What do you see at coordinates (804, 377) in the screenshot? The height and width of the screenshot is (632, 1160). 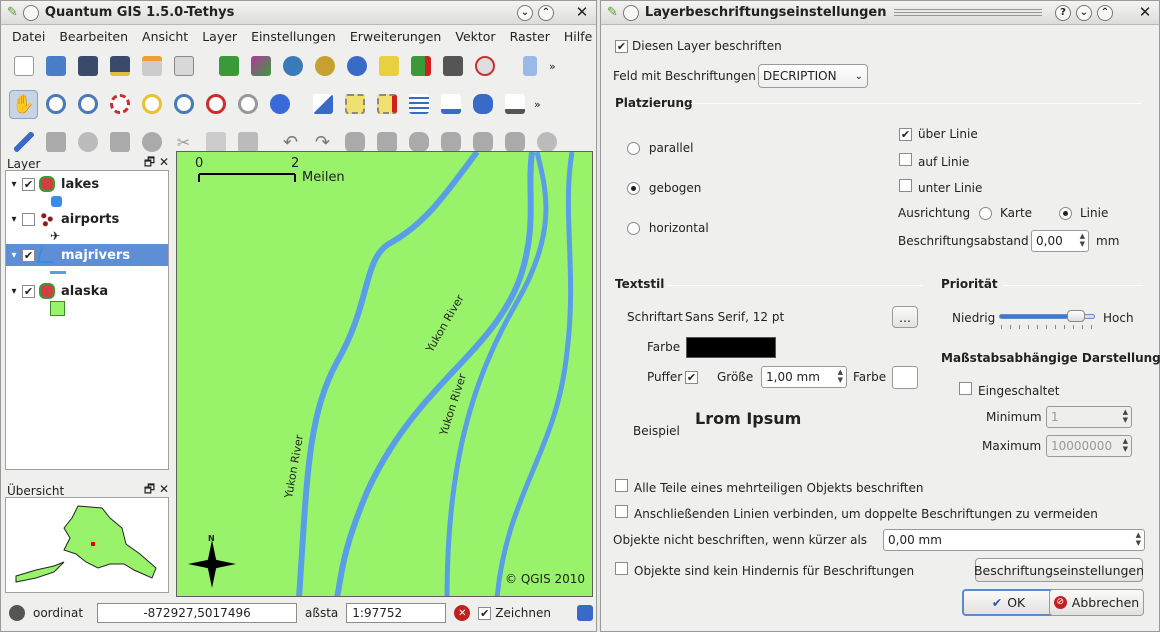 I see `buffer-size-spinbox: 1,00 mm ▲ ▼` at bounding box center [804, 377].